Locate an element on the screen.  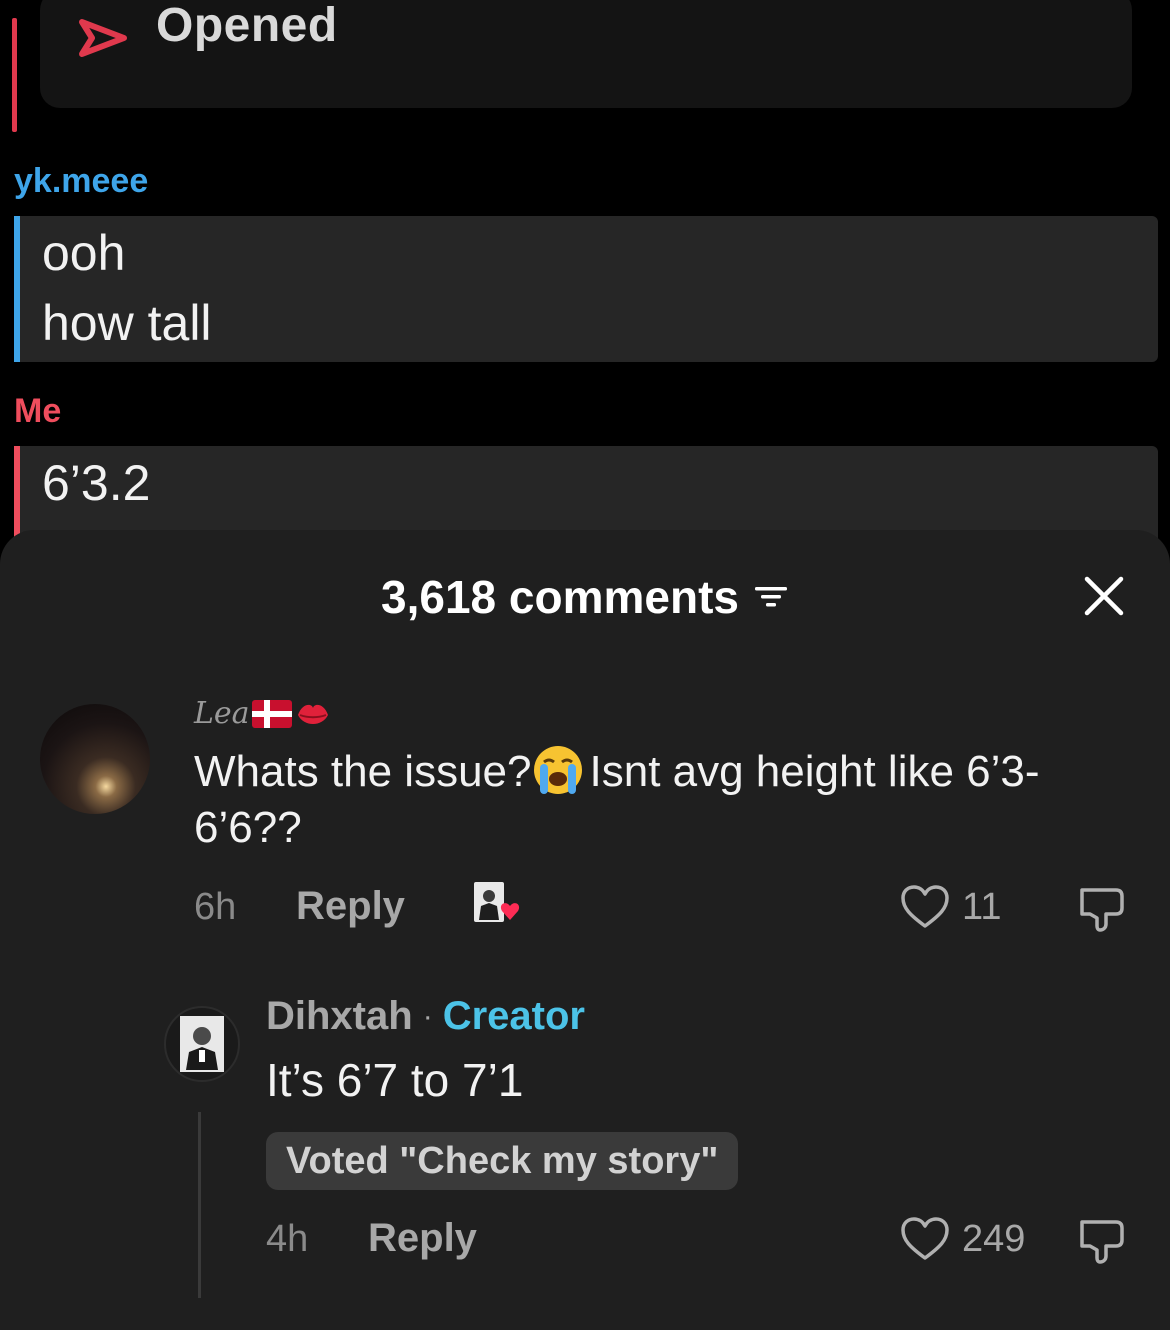
comment-time: 4h is located at coordinates (287, 1239).